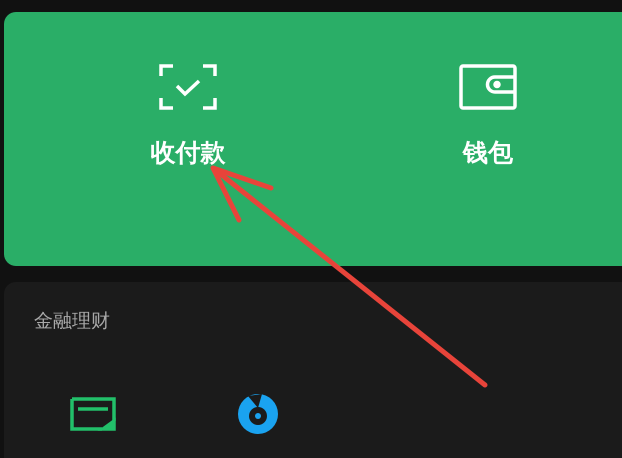  Describe the element at coordinates (188, 116) in the screenshot. I see `pay-action-button: 收付款` at that location.